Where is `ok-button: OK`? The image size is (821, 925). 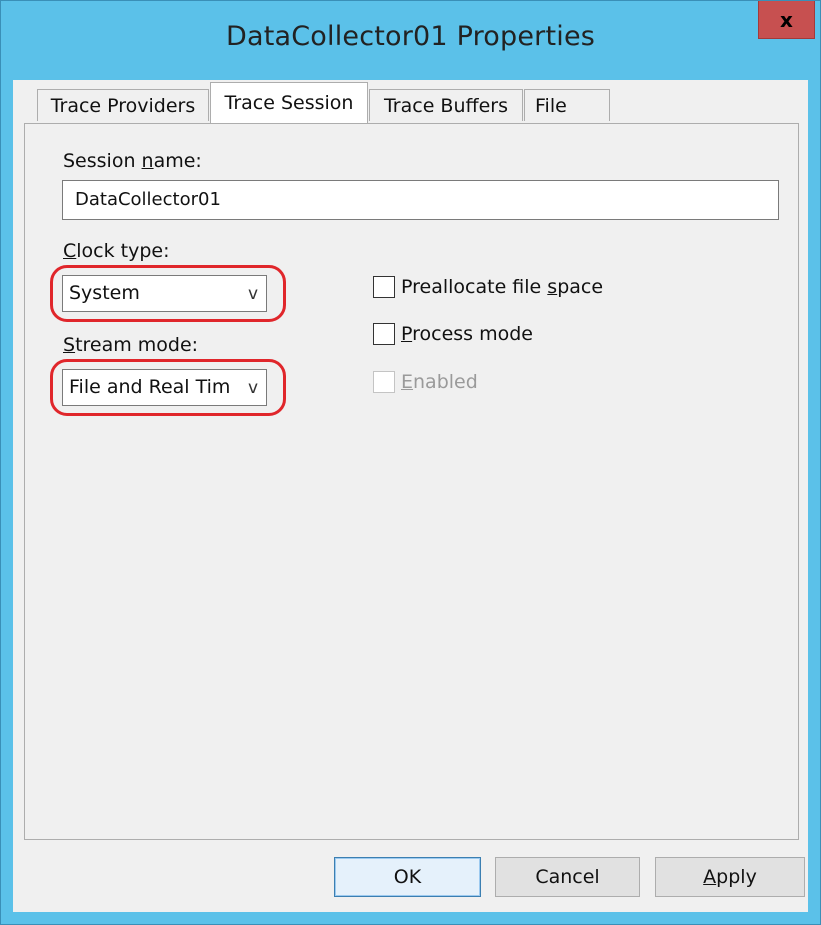
ok-button: OK is located at coordinates (407, 877).